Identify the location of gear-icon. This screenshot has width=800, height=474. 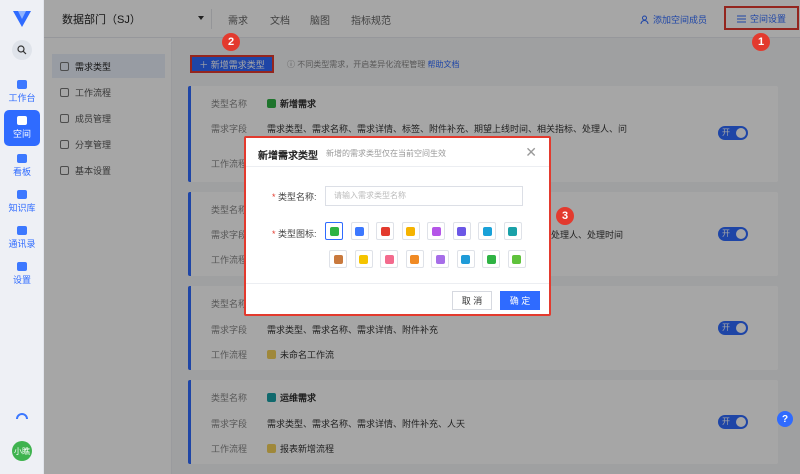
(22, 266).